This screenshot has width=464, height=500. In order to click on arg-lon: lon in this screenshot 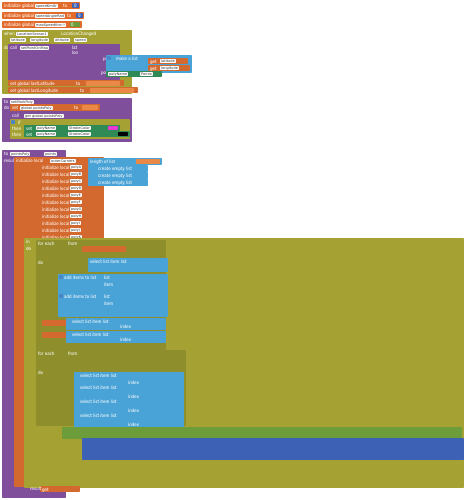, I will do `click(75, 52)`.